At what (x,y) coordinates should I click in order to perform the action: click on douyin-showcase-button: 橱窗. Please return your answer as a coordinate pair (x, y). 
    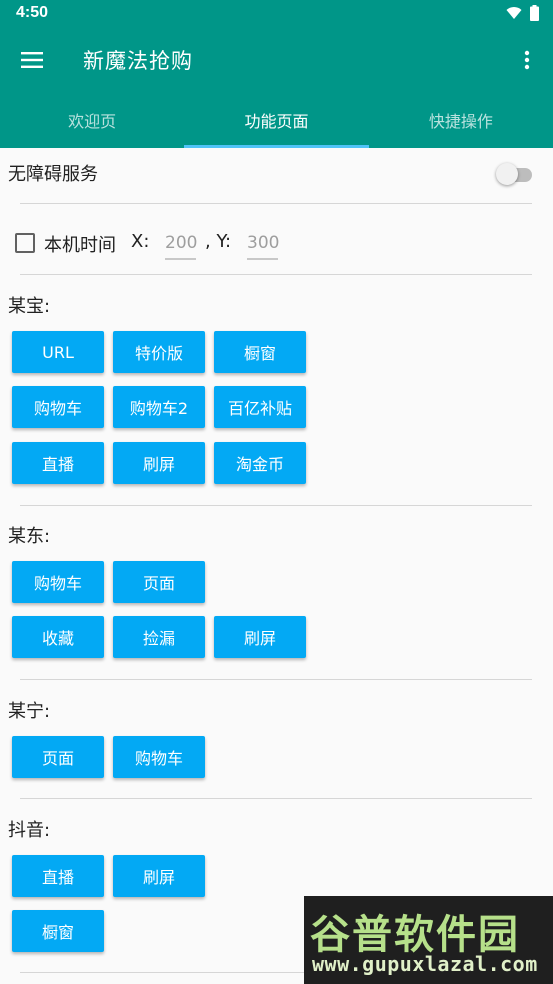
    Looking at the image, I should click on (58, 931).